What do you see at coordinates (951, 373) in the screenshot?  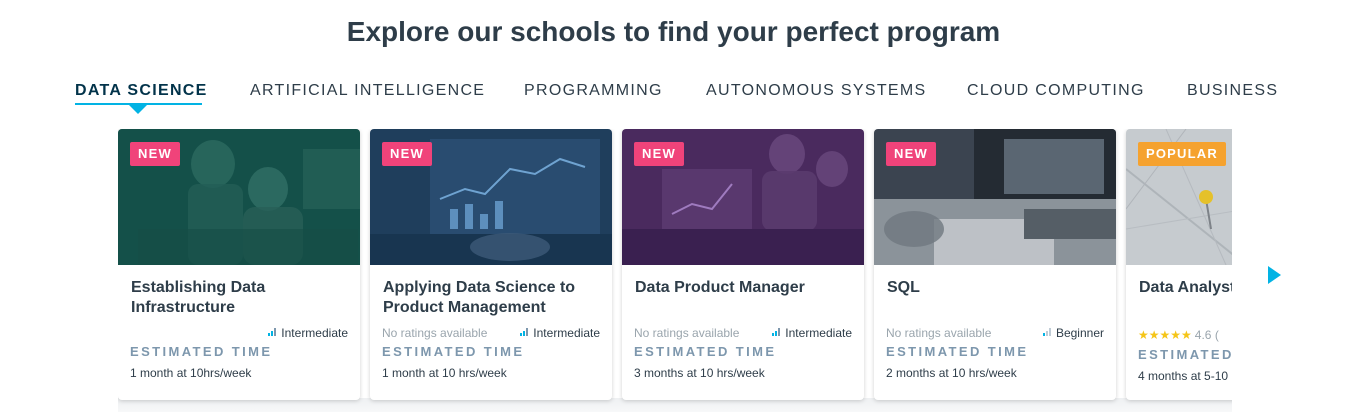 I see `estimated-time-value: 2 months at 10 hrs/week` at bounding box center [951, 373].